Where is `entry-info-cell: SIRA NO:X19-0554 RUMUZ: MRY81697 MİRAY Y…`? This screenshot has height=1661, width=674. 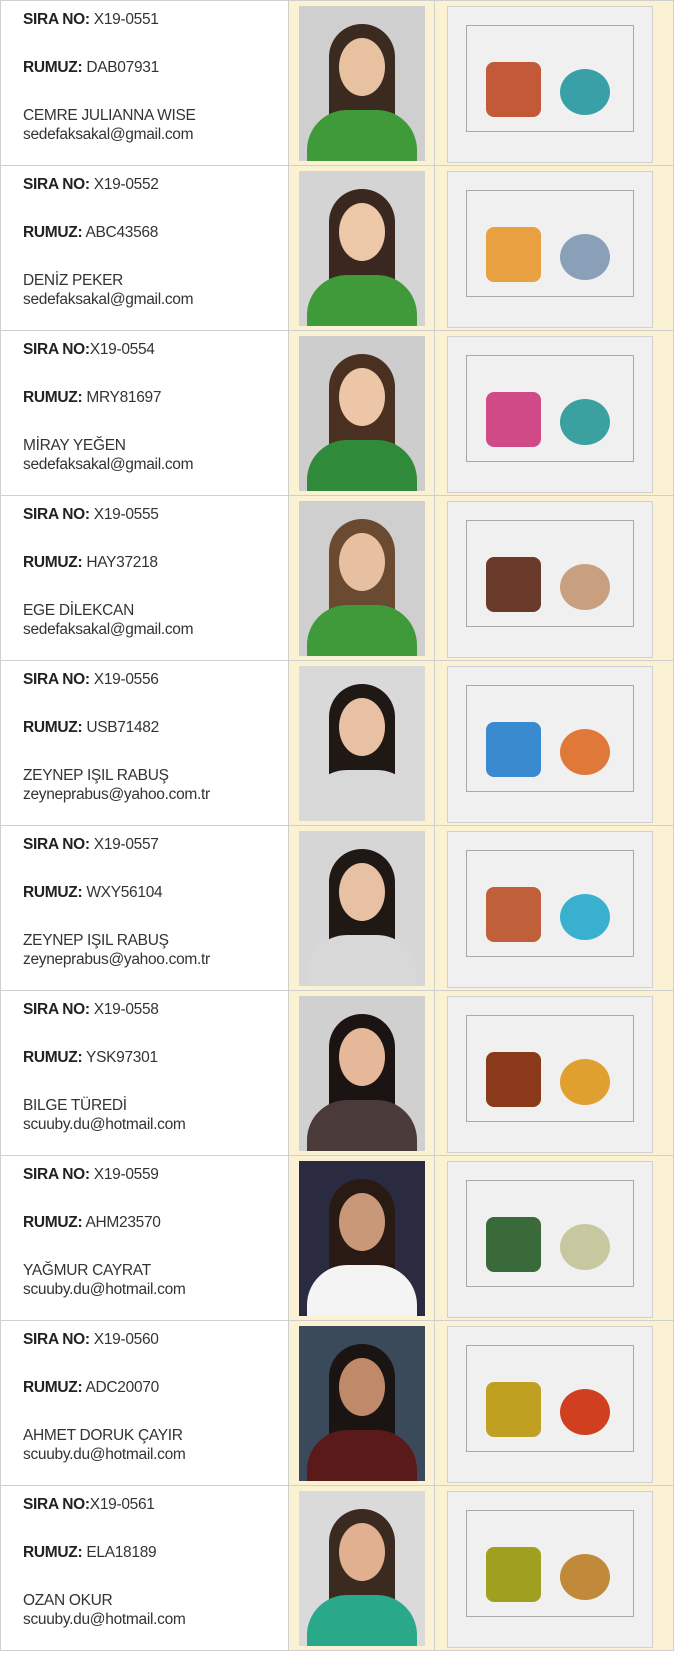 entry-info-cell: SIRA NO:X19-0554 RUMUZ: MRY81697 MİRAY Y… is located at coordinates (144, 413).